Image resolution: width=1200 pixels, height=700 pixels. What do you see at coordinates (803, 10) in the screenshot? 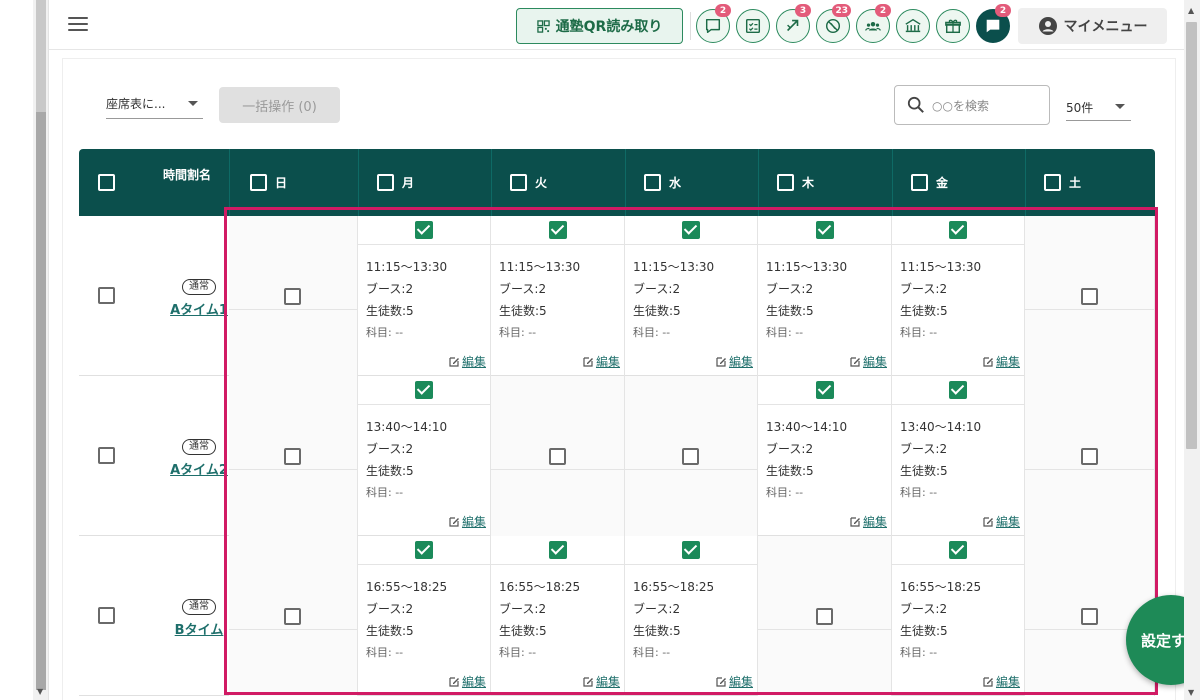
I see `transfer-badge: 3` at bounding box center [803, 10].